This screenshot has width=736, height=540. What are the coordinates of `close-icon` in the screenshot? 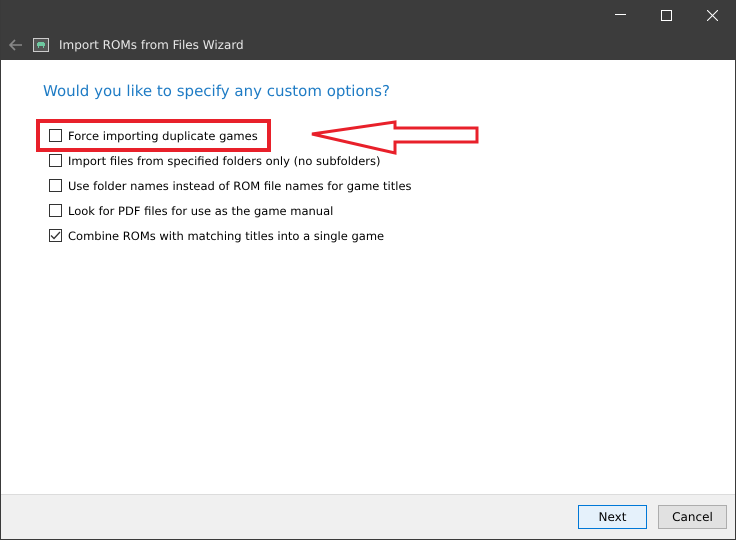 It's located at (712, 15).